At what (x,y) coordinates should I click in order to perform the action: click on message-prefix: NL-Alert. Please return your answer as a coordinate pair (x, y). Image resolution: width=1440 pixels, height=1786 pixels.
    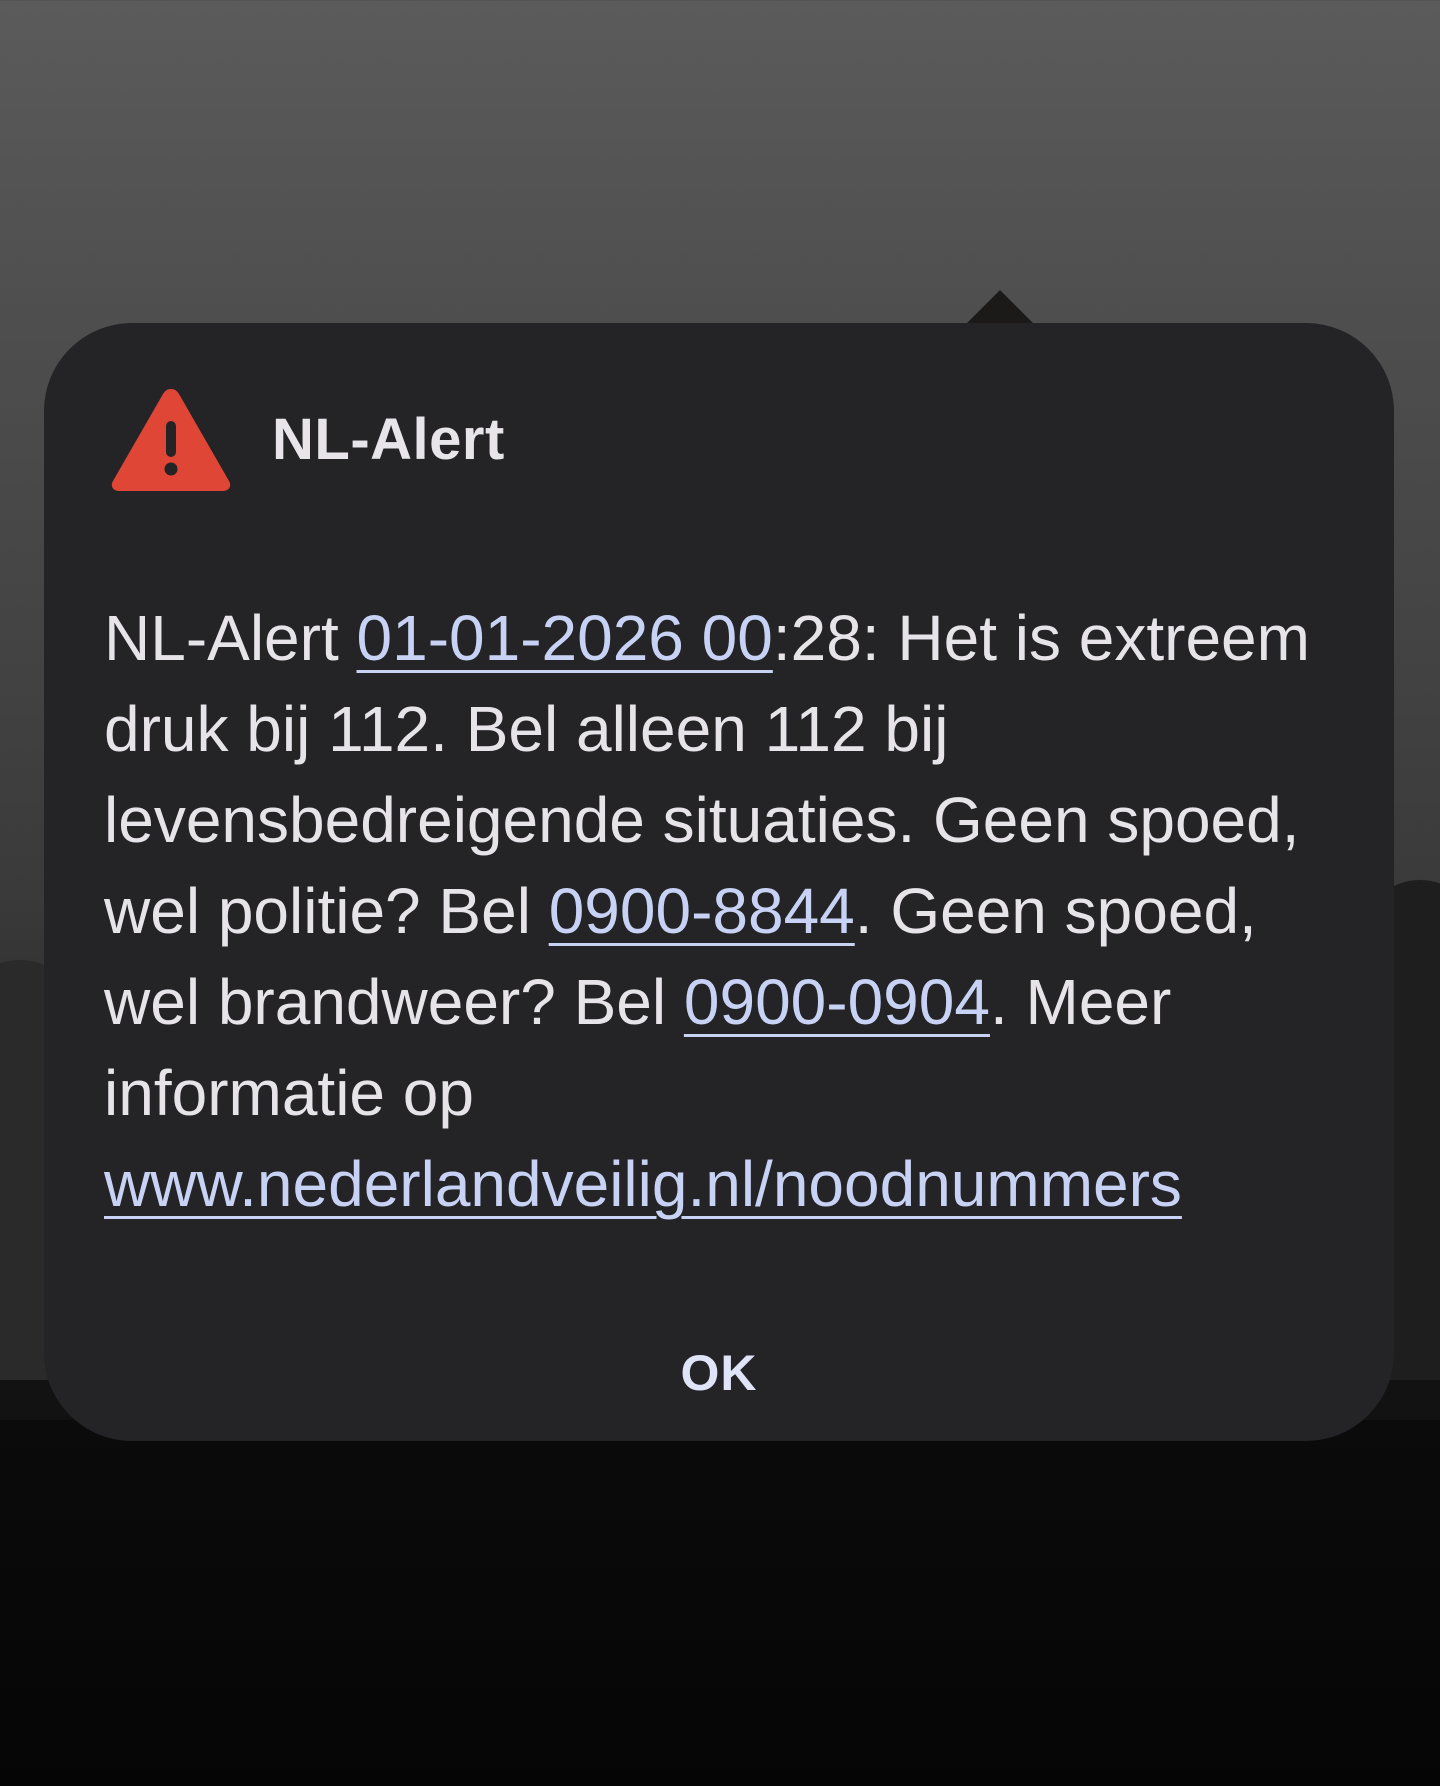
    Looking at the image, I should click on (230, 638).